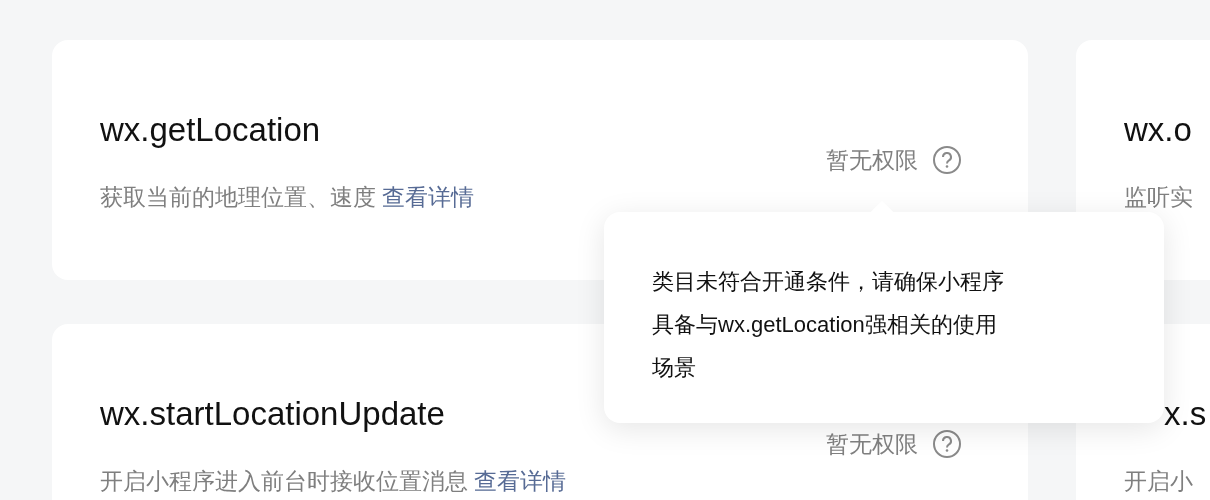 This screenshot has height=500, width=1210. What do you see at coordinates (828, 325) in the screenshot?
I see `tooltip-text: 类目未符合开通条件，请确保小程序具备与wx.getLocation强相关的使用场景` at bounding box center [828, 325].